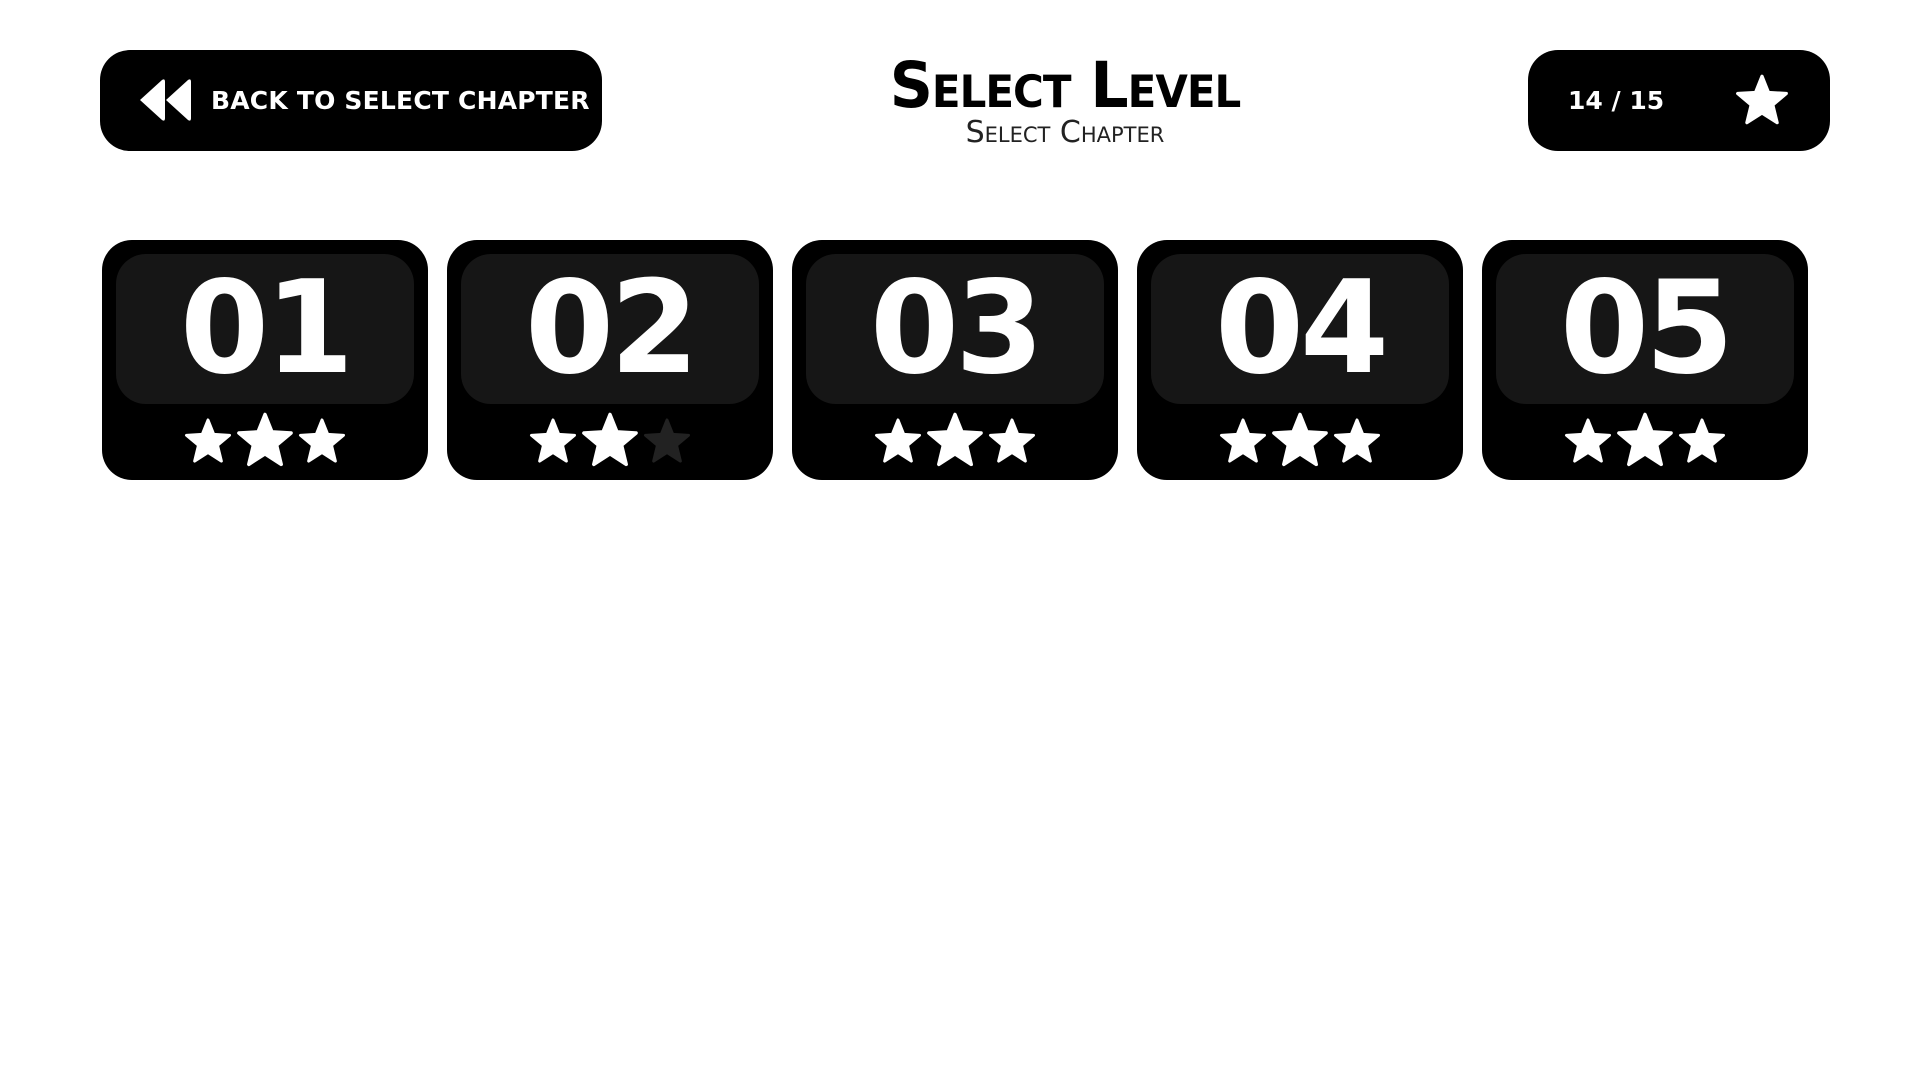 Image resolution: width=1920 pixels, height=1080 pixels. Describe the element at coordinates (1679, 100) in the screenshot. I see `star-counter: 14 / 15` at that location.